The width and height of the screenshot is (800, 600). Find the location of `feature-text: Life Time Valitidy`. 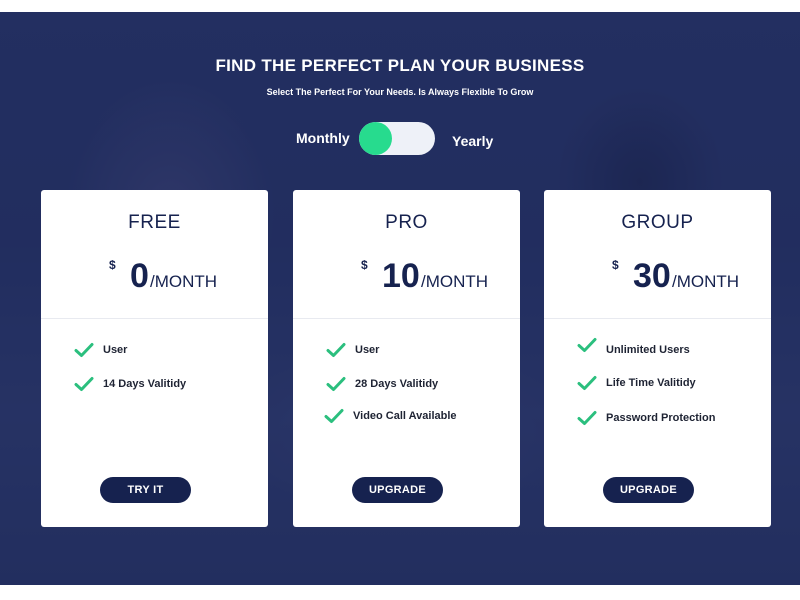

feature-text: Life Time Valitidy is located at coordinates (651, 383).